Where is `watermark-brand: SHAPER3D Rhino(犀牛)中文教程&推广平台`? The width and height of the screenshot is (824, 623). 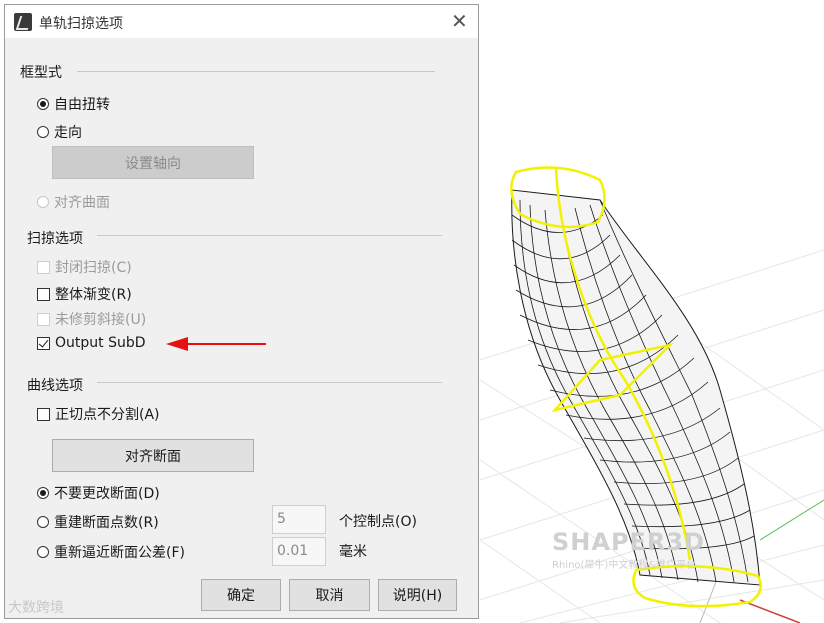
watermark-brand: SHAPER3D Rhino(犀牛)中文教程&推广平台 is located at coordinates (628, 549).